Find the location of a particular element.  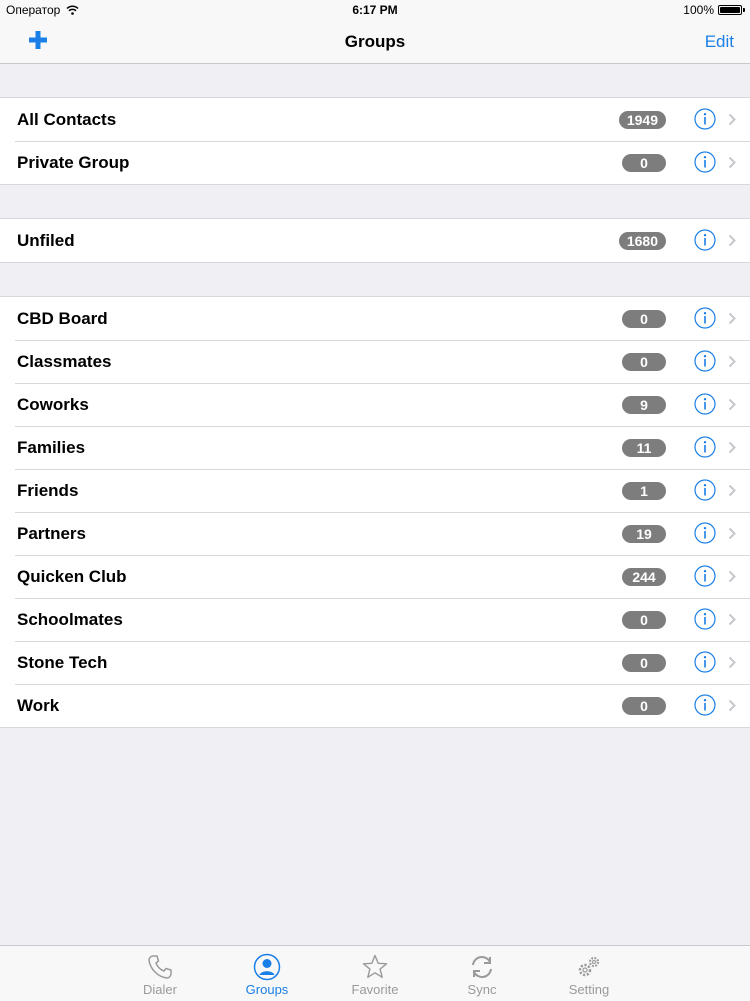

group-row-coworks: Coworks 9 is located at coordinates (375, 404).